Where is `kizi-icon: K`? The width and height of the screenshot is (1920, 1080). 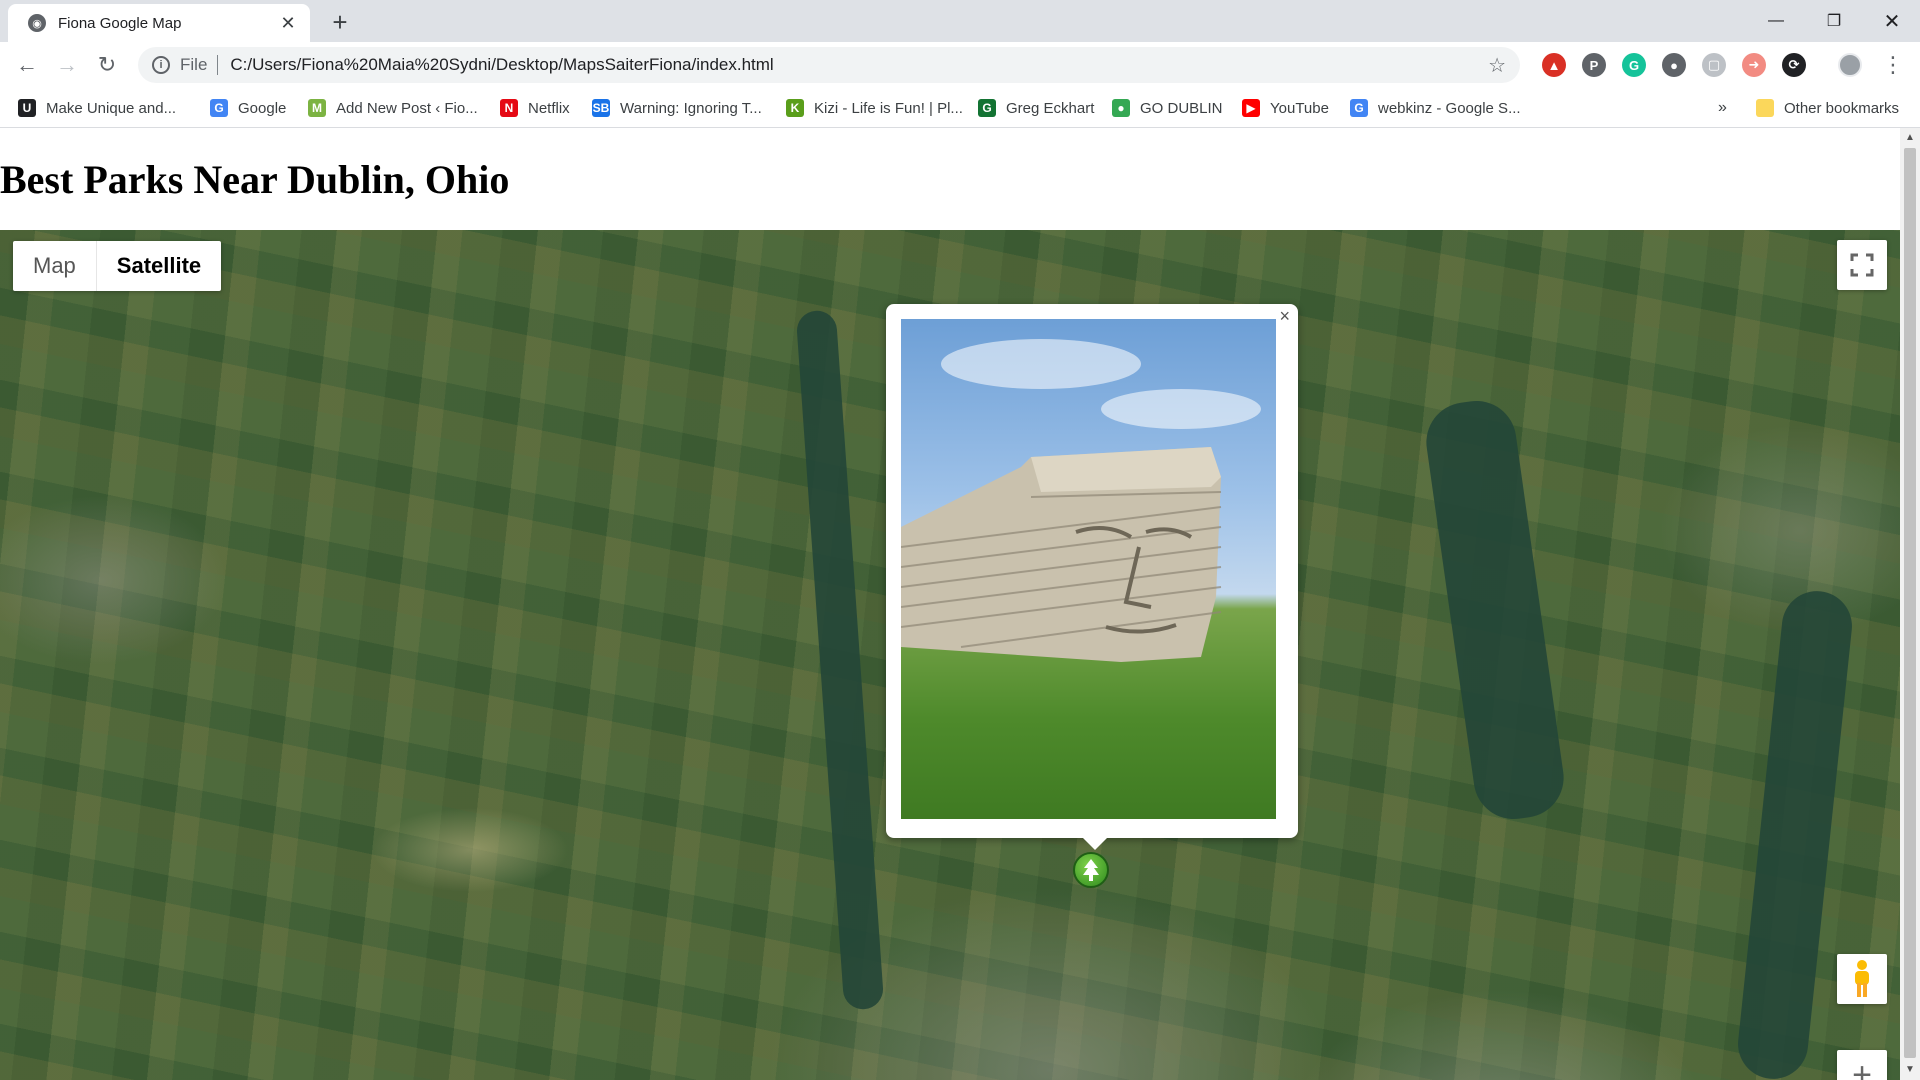 kizi-icon: K is located at coordinates (795, 108).